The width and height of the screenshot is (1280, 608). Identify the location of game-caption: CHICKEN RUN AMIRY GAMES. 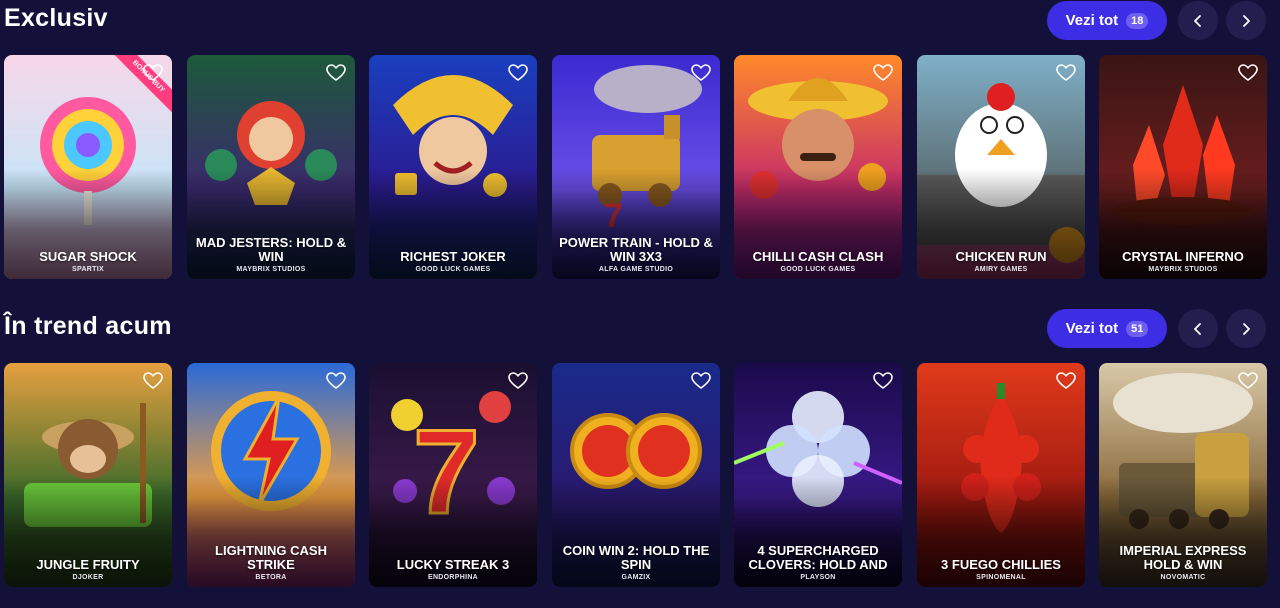
(1001, 261).